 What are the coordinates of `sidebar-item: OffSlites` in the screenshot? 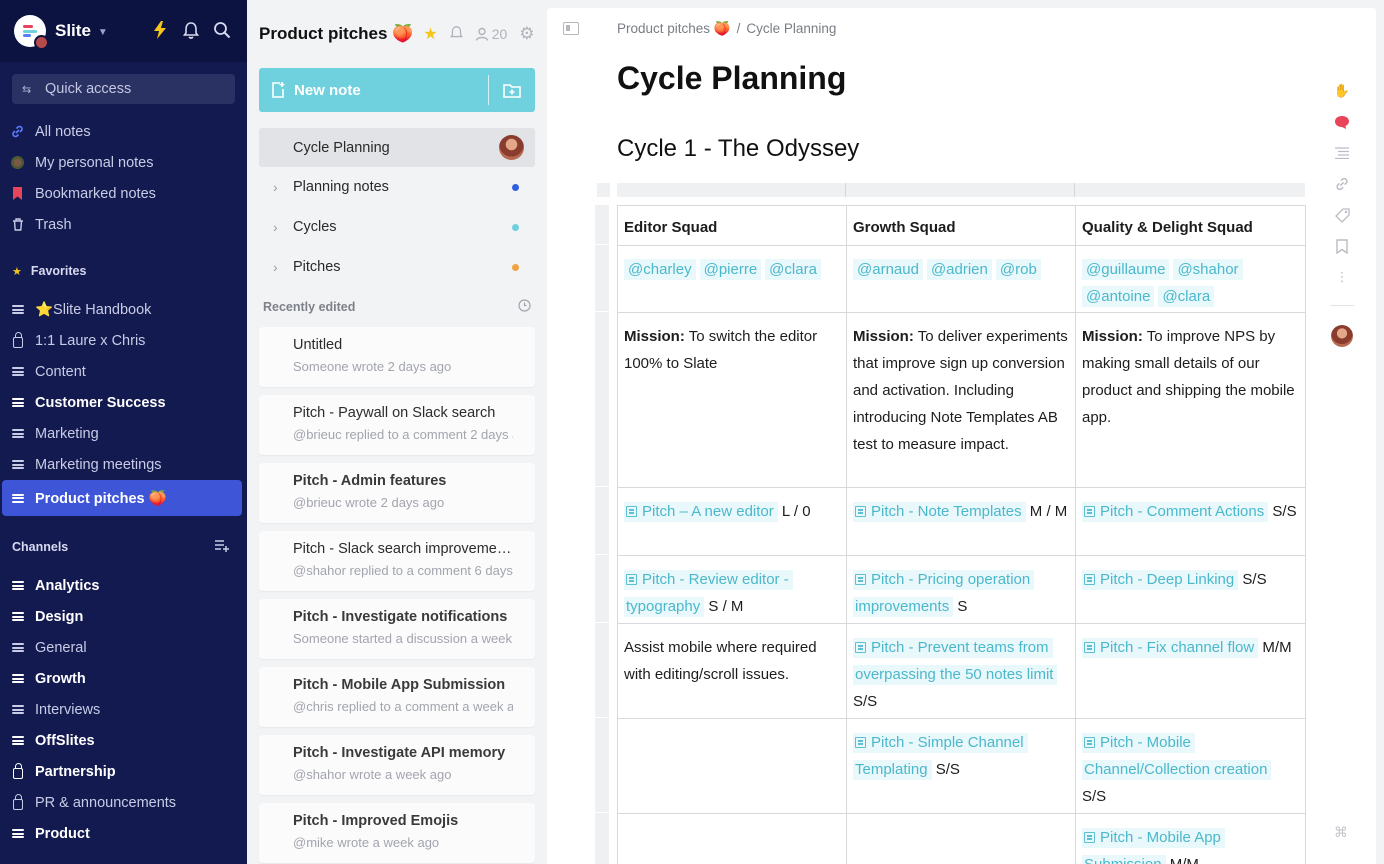 It's located at (123, 740).